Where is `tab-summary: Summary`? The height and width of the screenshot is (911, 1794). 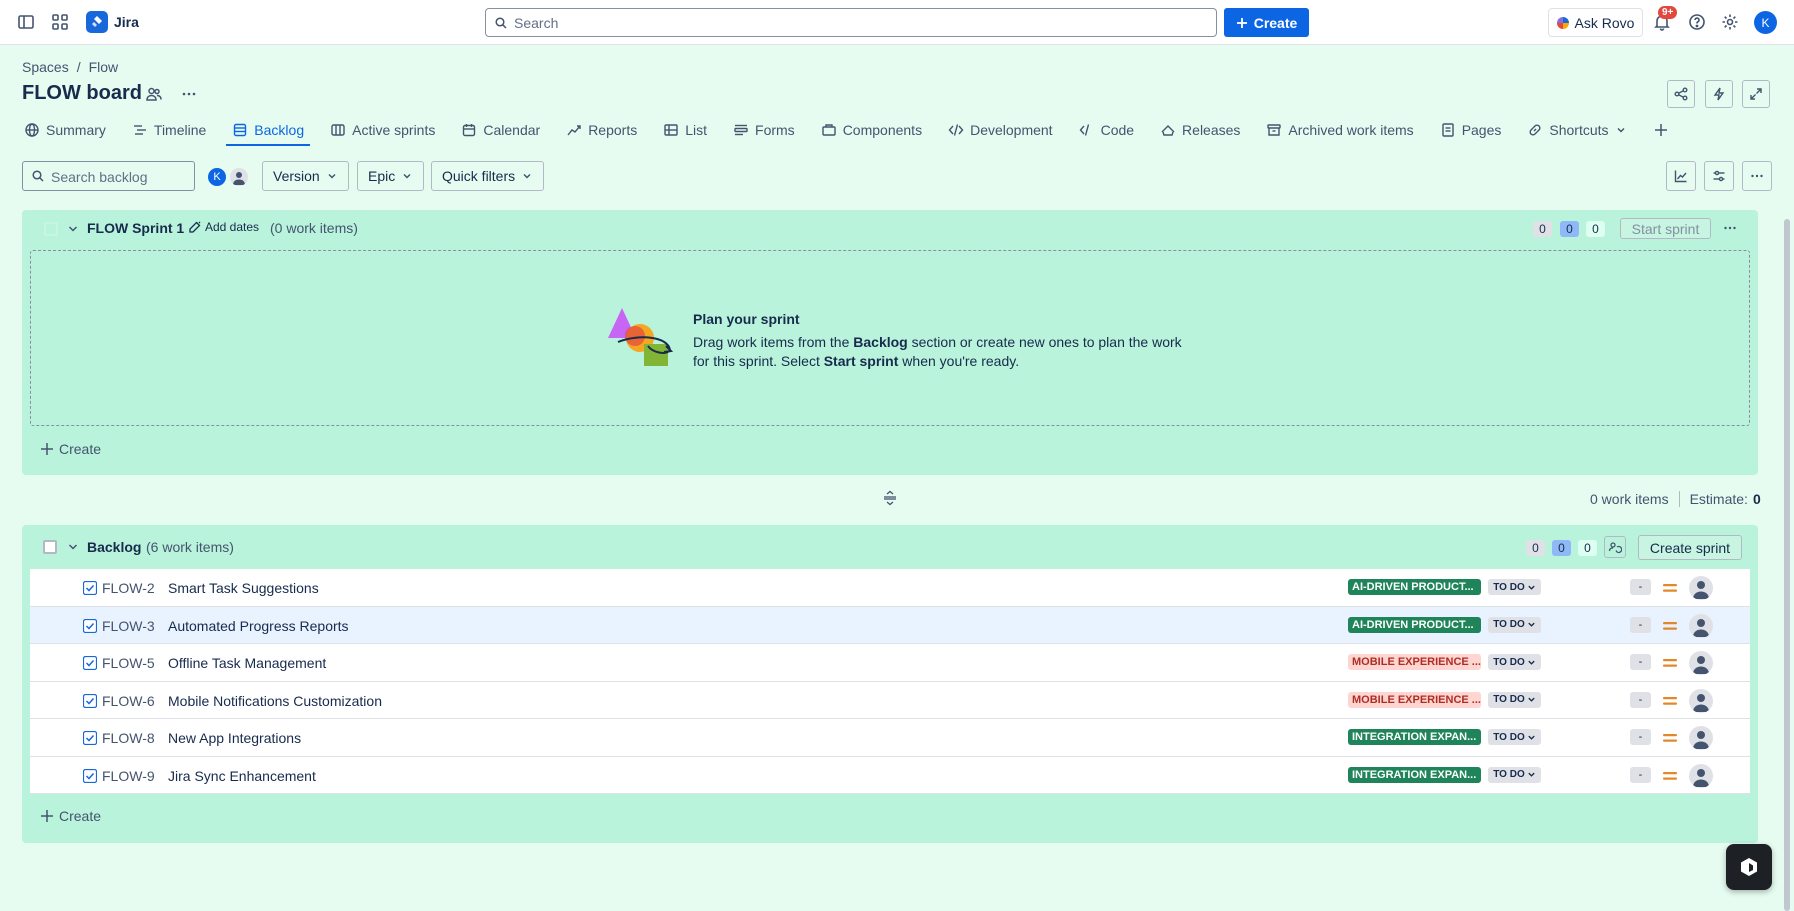
tab-summary: Summary is located at coordinates (65, 130).